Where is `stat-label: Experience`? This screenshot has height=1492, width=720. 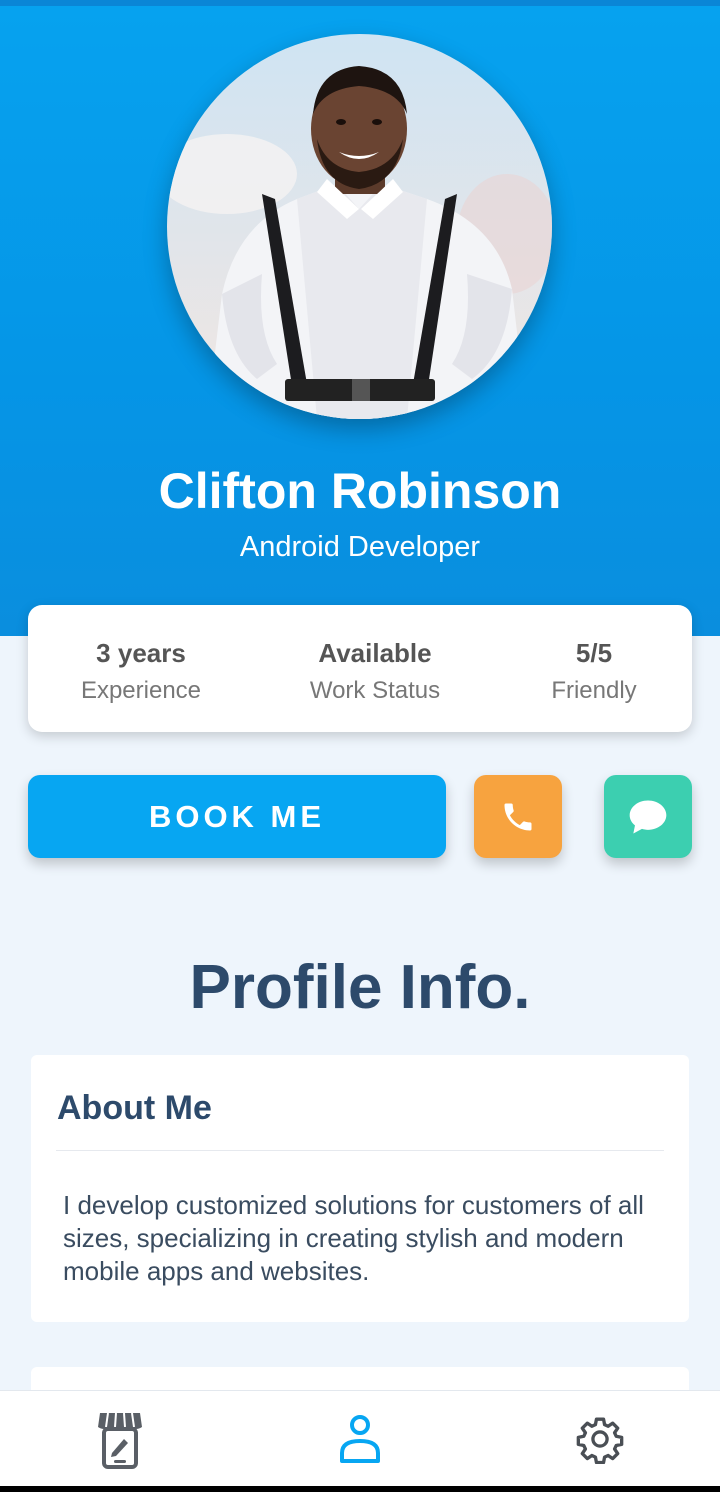
stat-label: Experience is located at coordinates (141, 690).